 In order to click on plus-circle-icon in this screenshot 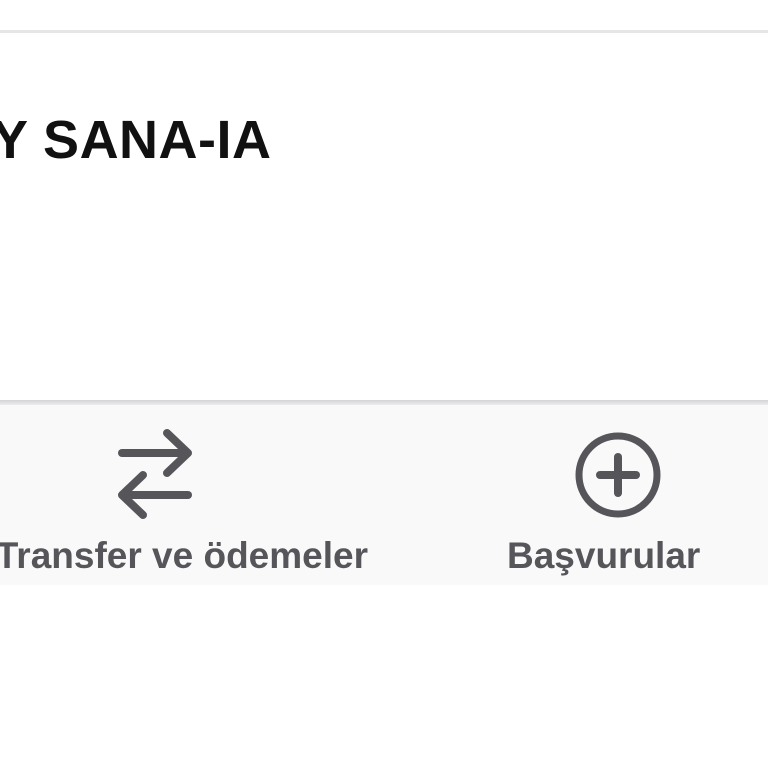, I will do `click(618, 475)`.